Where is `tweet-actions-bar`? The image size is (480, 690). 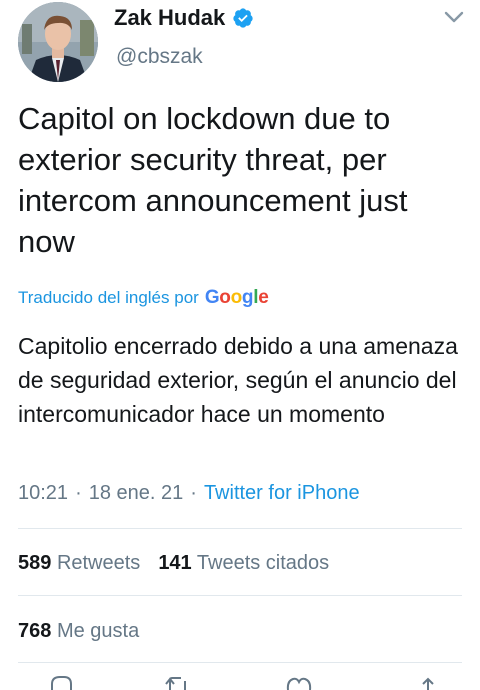 tweet-actions-bar is located at coordinates (240, 682).